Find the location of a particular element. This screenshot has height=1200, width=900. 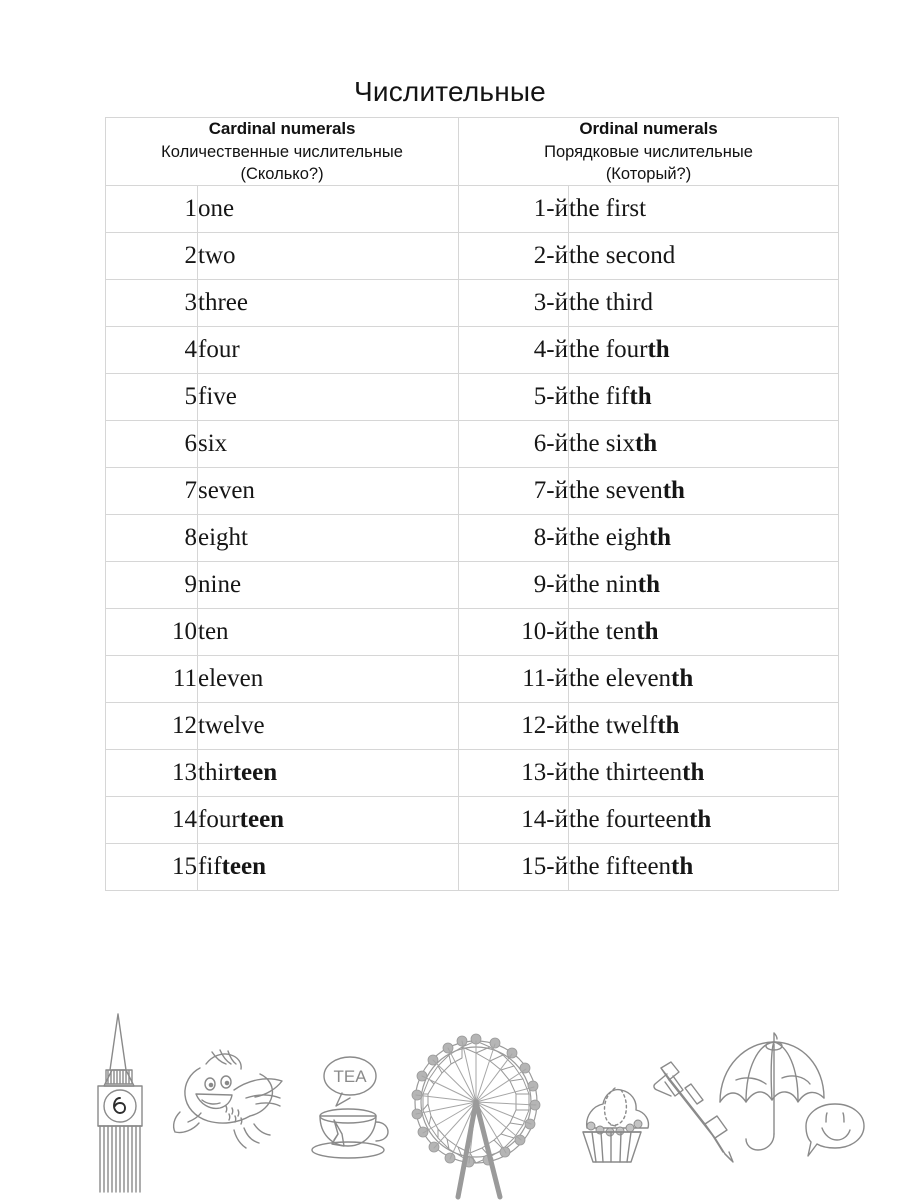

table-row: 5 five 5-й the fifth is located at coordinates (472, 397).